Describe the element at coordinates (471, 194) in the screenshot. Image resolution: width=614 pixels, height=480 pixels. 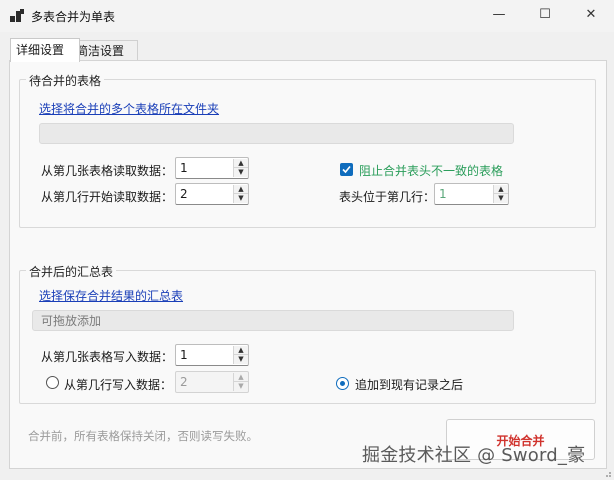
I see `header-row-stepper: 1 ▲ ▼` at that location.